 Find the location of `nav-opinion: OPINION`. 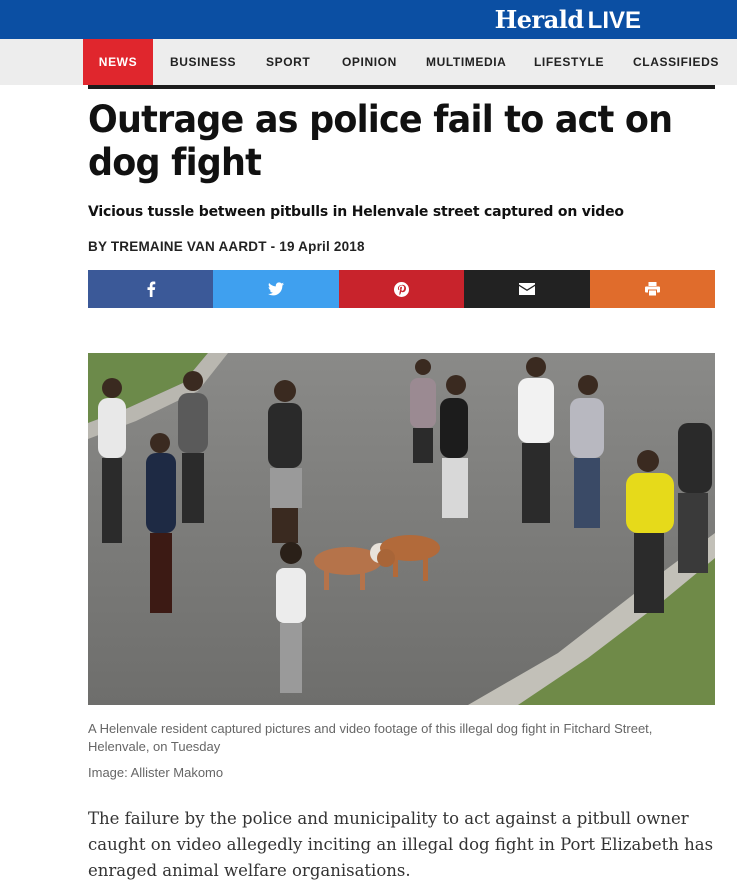

nav-opinion: OPINION is located at coordinates (369, 62).